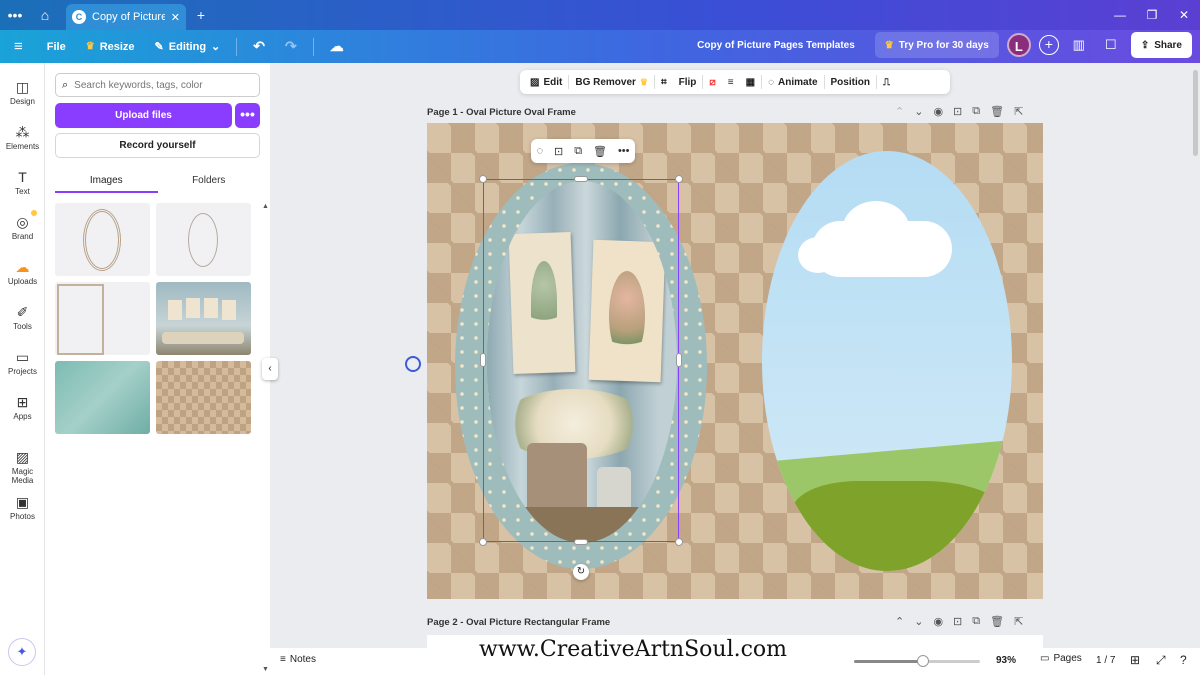  What do you see at coordinates (265, 206) in the screenshot?
I see `scroll-up-icon: ▲` at bounding box center [265, 206].